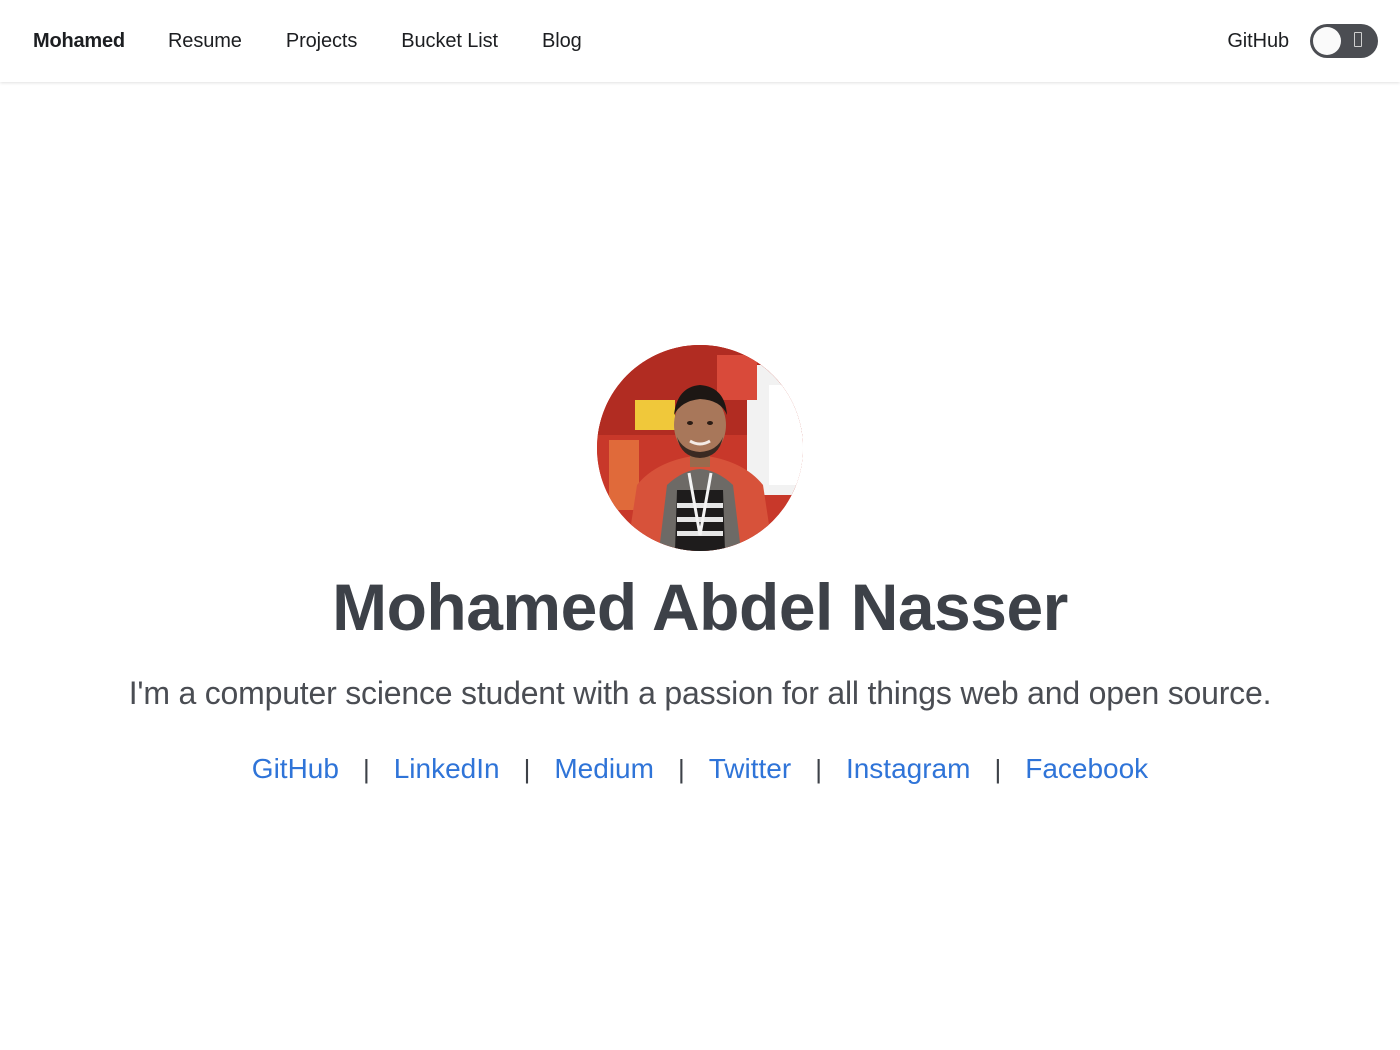 This screenshot has height=1050, width=1400. What do you see at coordinates (322, 41) in the screenshot?
I see `nav-link-projects: Projects` at bounding box center [322, 41].